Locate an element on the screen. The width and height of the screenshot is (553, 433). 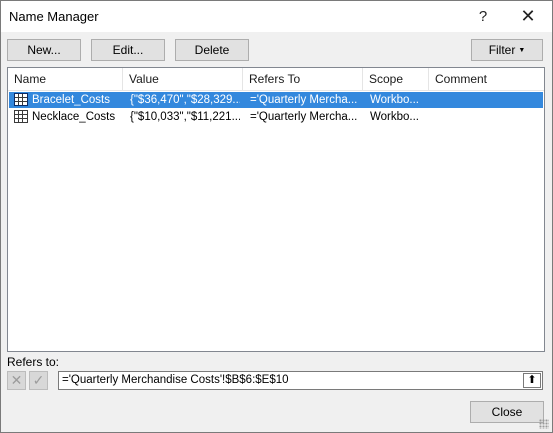
close-button: Close is located at coordinates (507, 412).